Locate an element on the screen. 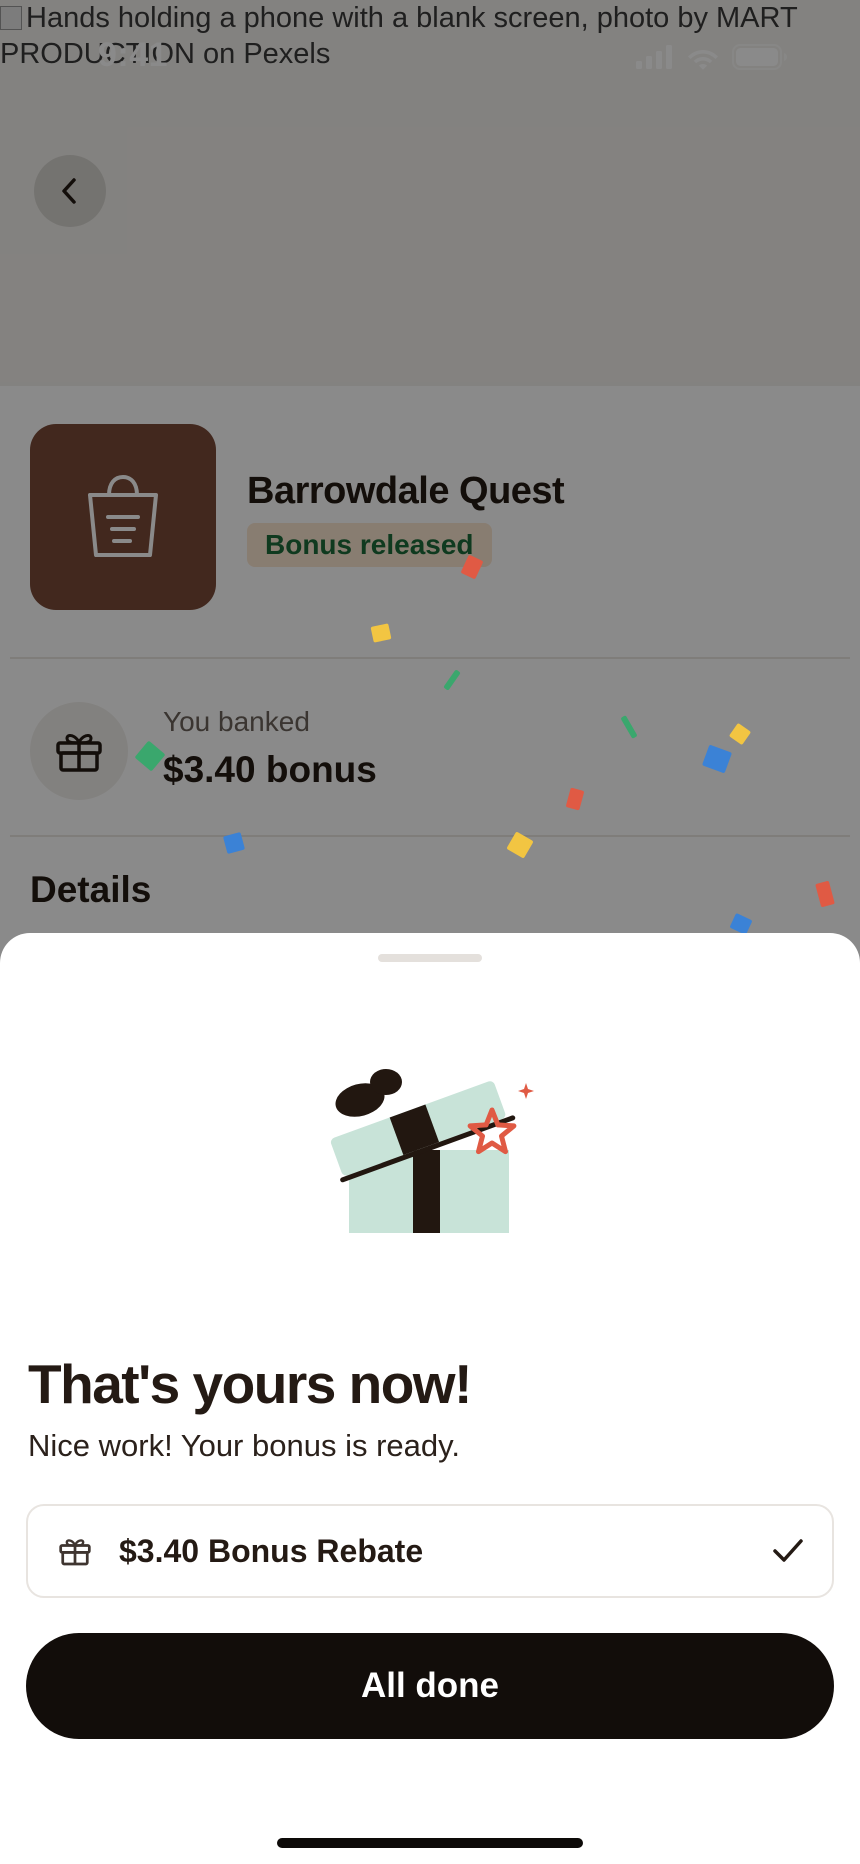 This screenshot has width=860, height=1864. home-indicator is located at coordinates (430, 1843).